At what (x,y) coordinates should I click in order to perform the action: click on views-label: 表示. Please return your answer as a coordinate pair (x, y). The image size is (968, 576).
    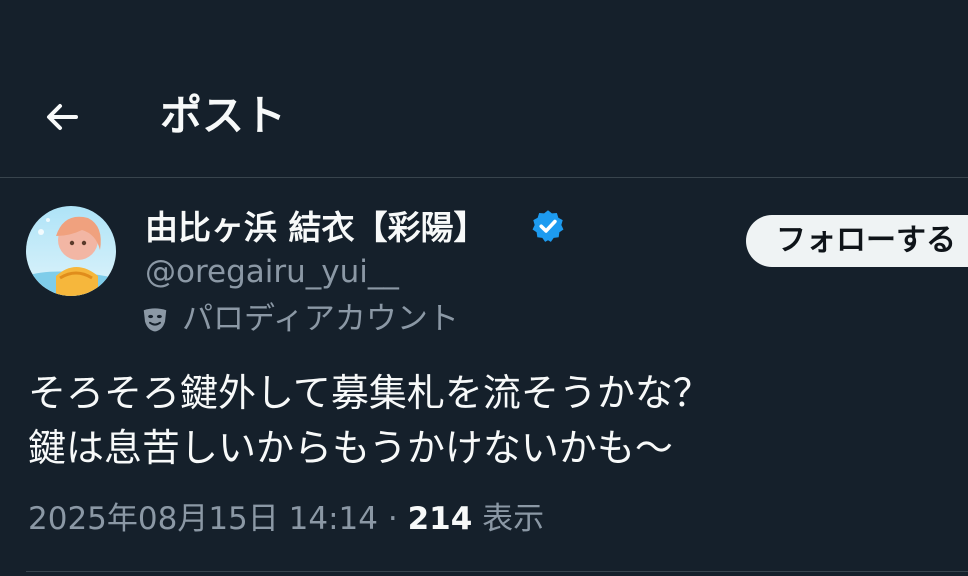
    Looking at the image, I should click on (513, 519).